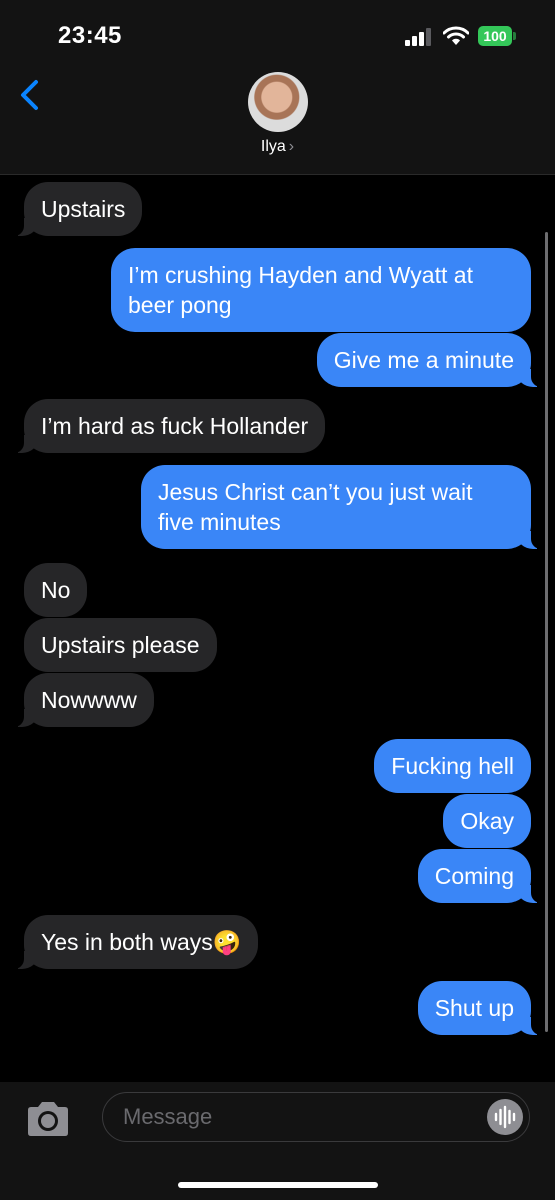 Image resolution: width=555 pixels, height=1200 pixels. Describe the element at coordinates (487, 821) in the screenshot. I see `message-outgoing: Okay` at that location.